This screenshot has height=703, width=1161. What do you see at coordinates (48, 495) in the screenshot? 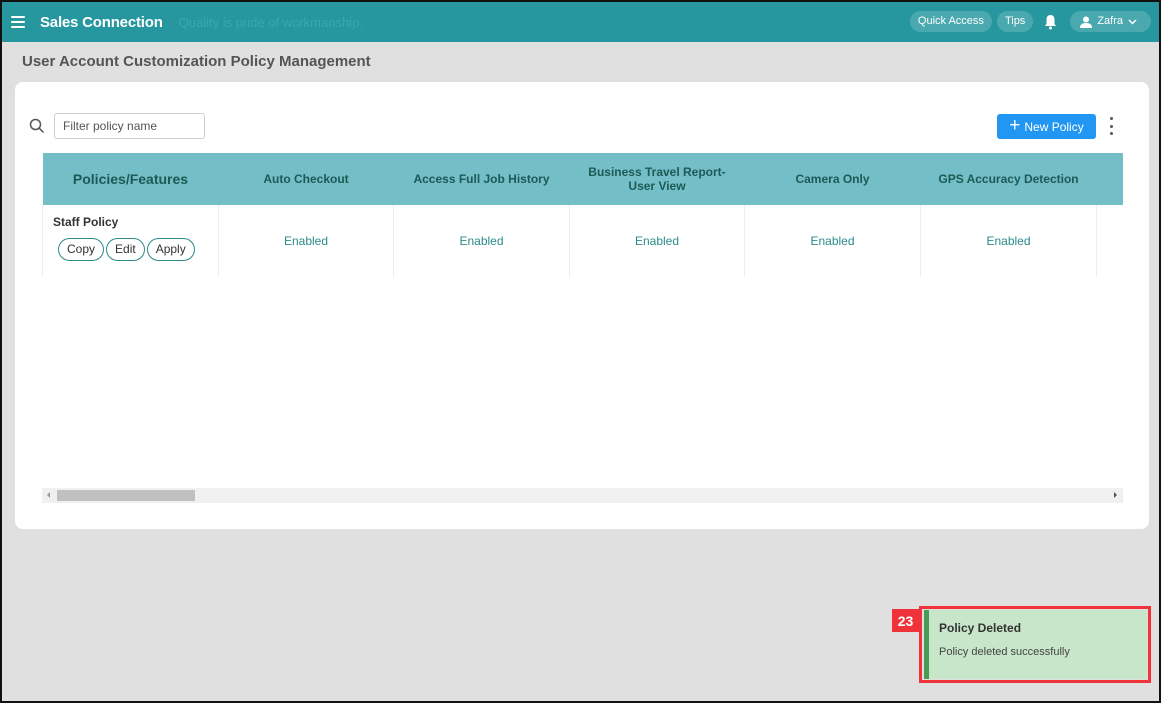
I see `scroll-left-arrow-icon` at bounding box center [48, 495].